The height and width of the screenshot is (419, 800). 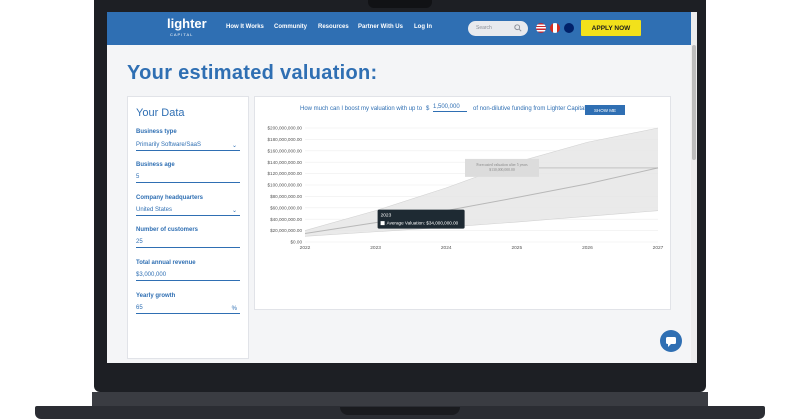 I want to click on y-tick-label: $100,000,000.00, so click(x=285, y=185).